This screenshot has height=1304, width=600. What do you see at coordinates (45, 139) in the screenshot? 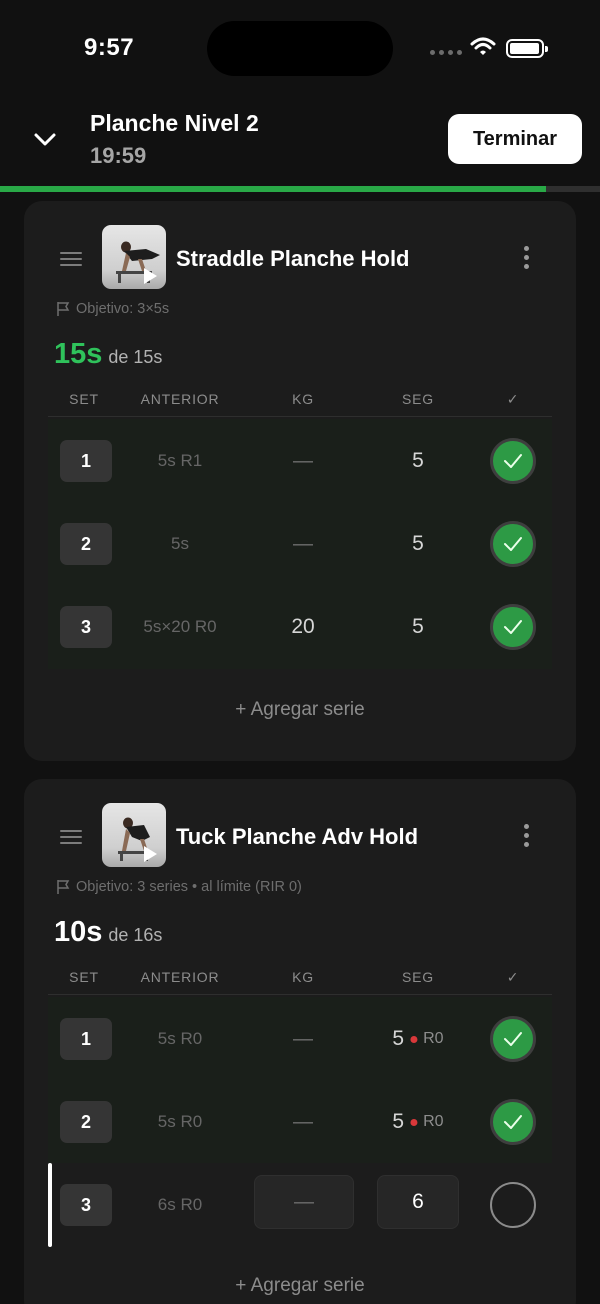
I see `chevron-down-icon` at bounding box center [45, 139].